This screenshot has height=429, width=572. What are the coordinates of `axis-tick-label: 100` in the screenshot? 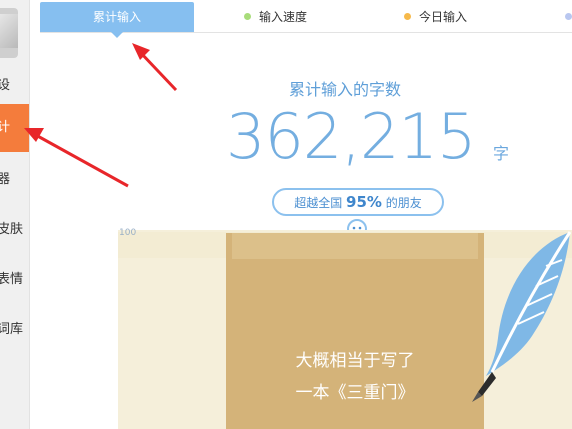 It's located at (128, 233).